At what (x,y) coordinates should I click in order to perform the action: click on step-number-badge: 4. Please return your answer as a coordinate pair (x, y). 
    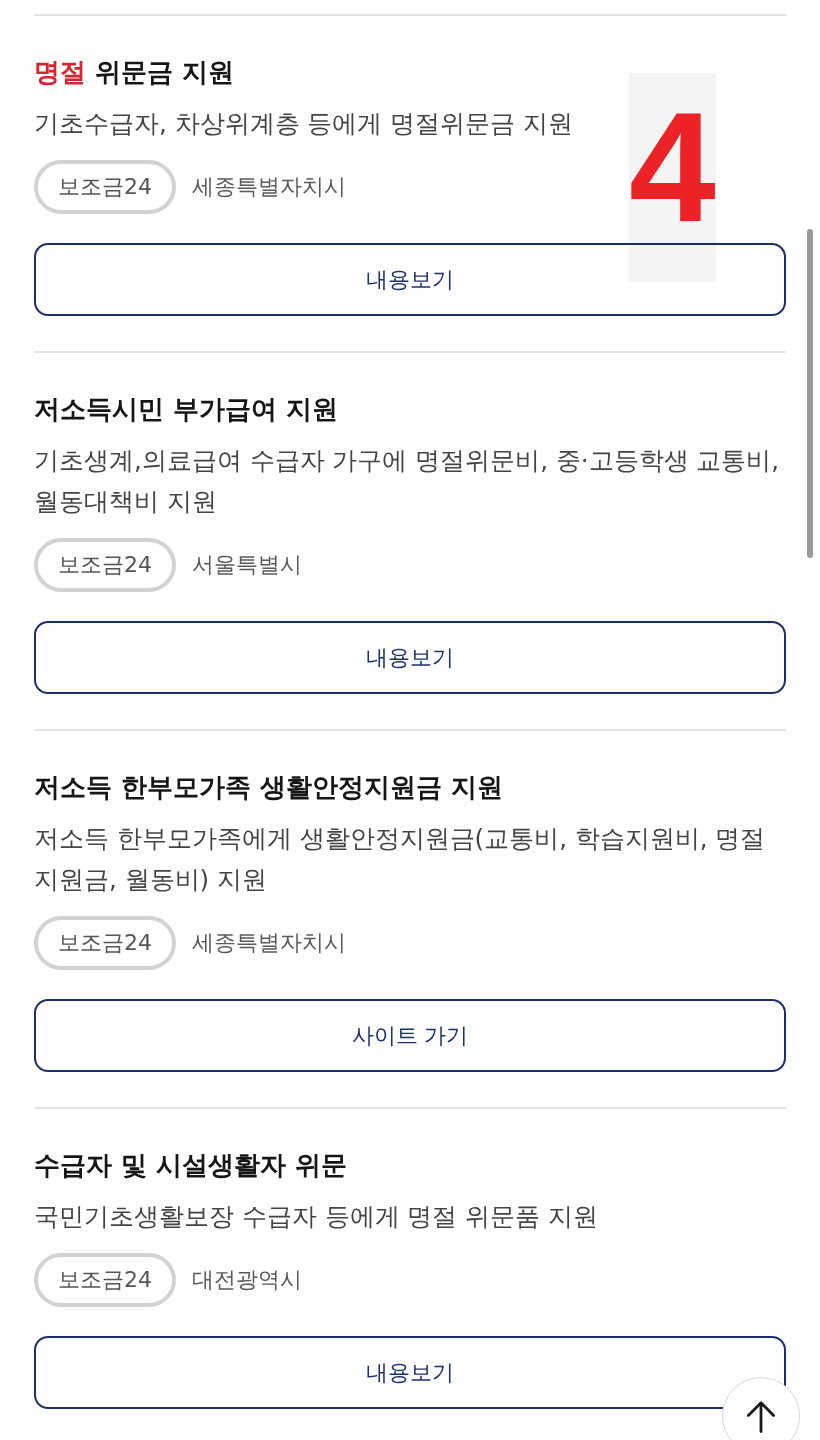
    Looking at the image, I should click on (672, 177).